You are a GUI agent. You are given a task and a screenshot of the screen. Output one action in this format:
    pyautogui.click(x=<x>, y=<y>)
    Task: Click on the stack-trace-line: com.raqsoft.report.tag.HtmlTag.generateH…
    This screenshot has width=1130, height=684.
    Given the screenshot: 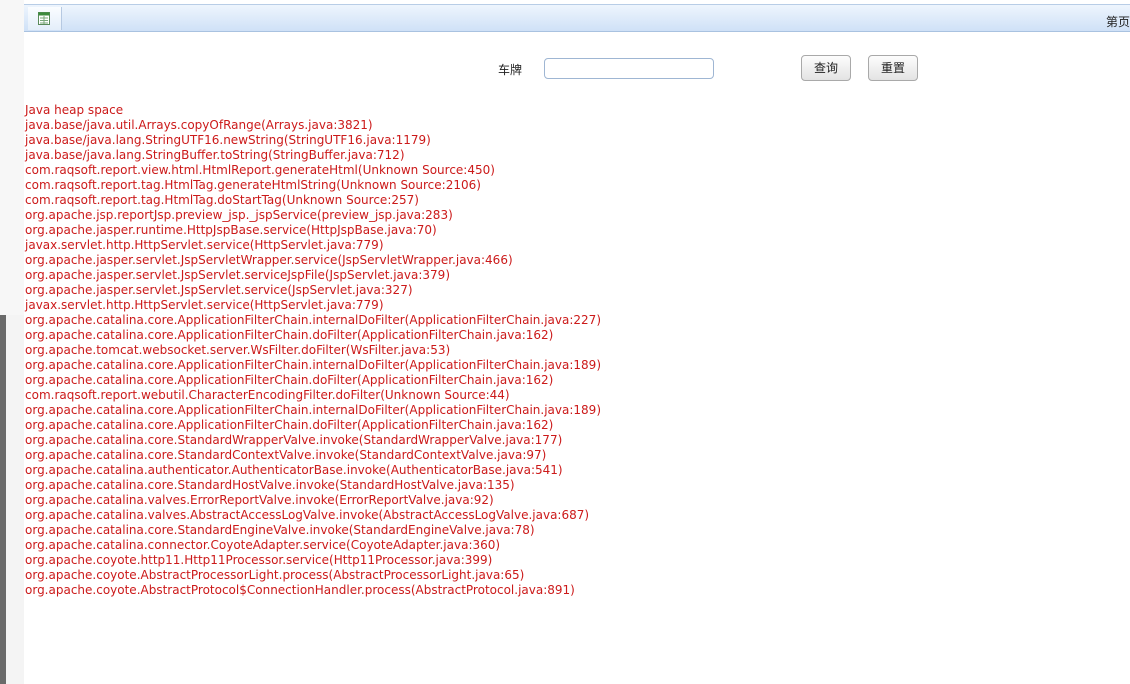 What is the action you would take?
    pyautogui.click(x=253, y=185)
    